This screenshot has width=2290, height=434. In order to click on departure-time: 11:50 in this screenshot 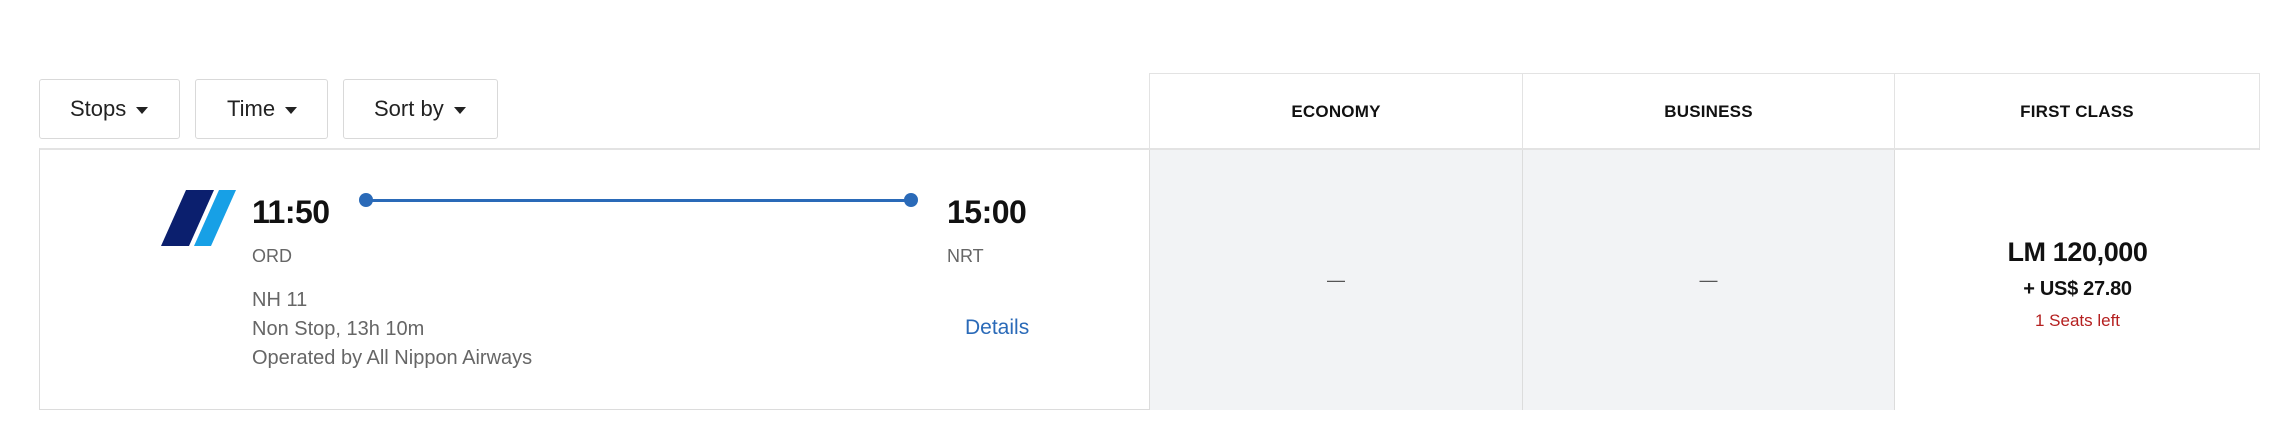, I will do `click(291, 212)`.